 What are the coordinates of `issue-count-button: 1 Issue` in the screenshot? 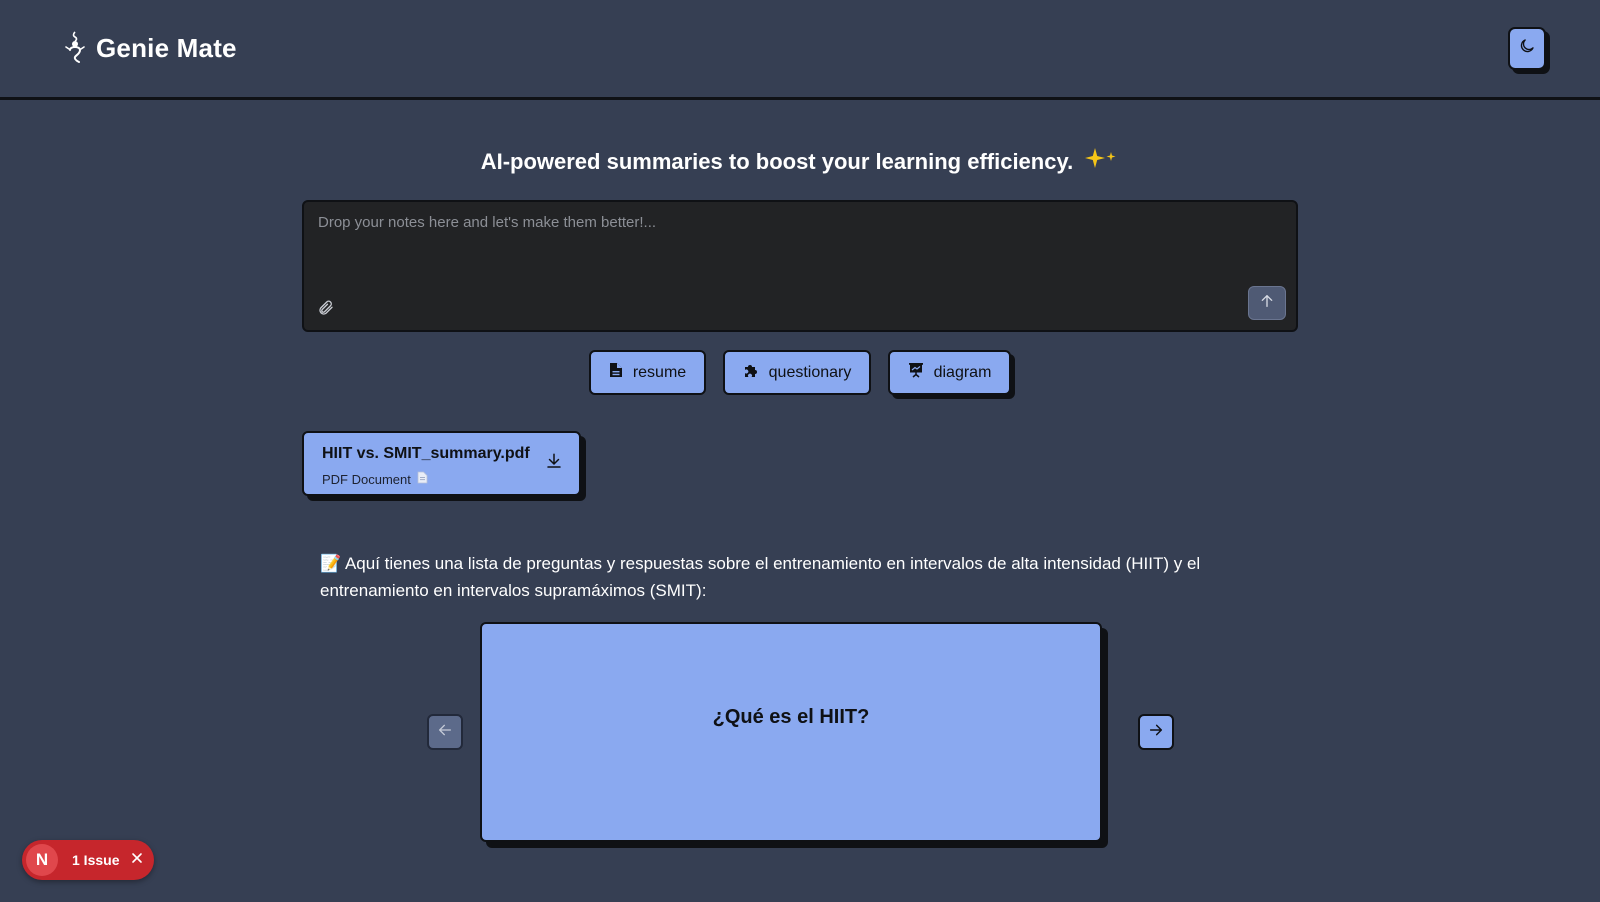 It's located at (95, 860).